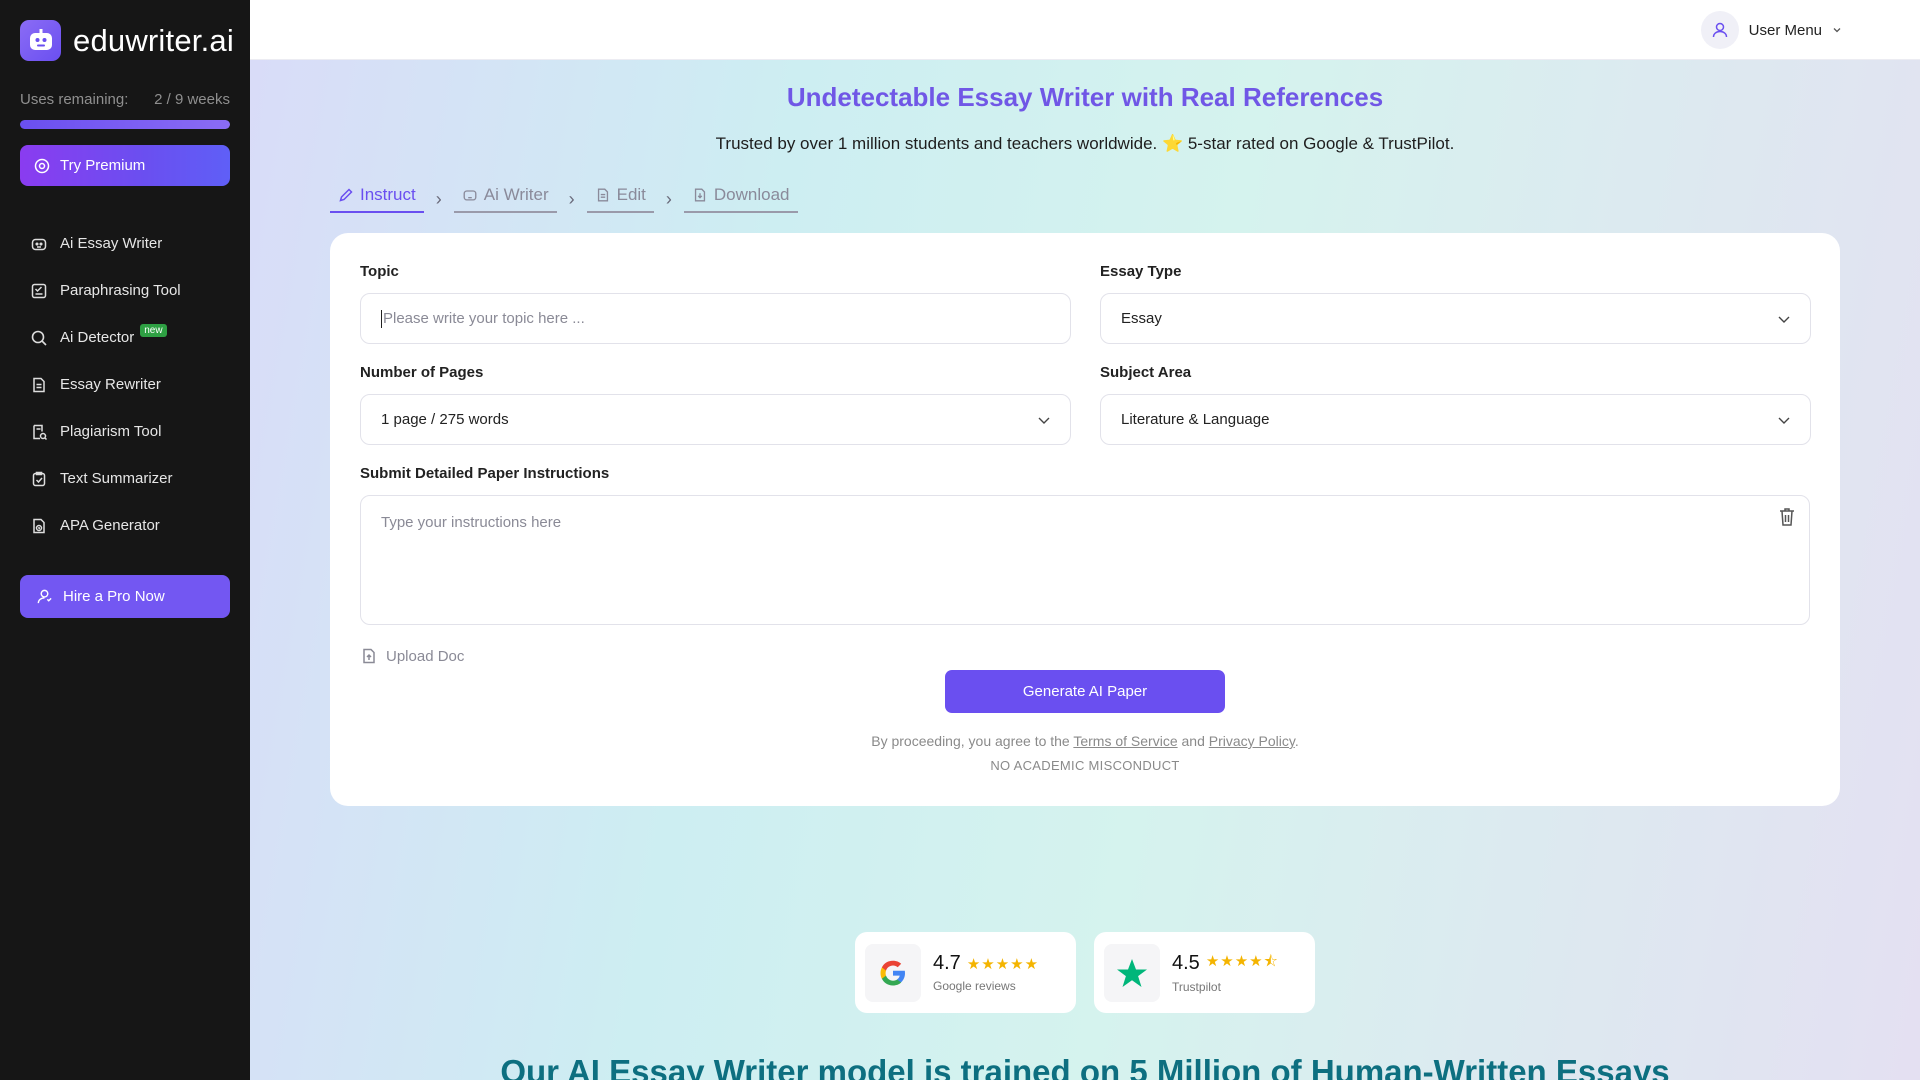 Image resolution: width=1920 pixels, height=1080 pixels. I want to click on trustpilot-review-card: 4.5 ★★★★⯪ Trustpilot, so click(1204, 972).